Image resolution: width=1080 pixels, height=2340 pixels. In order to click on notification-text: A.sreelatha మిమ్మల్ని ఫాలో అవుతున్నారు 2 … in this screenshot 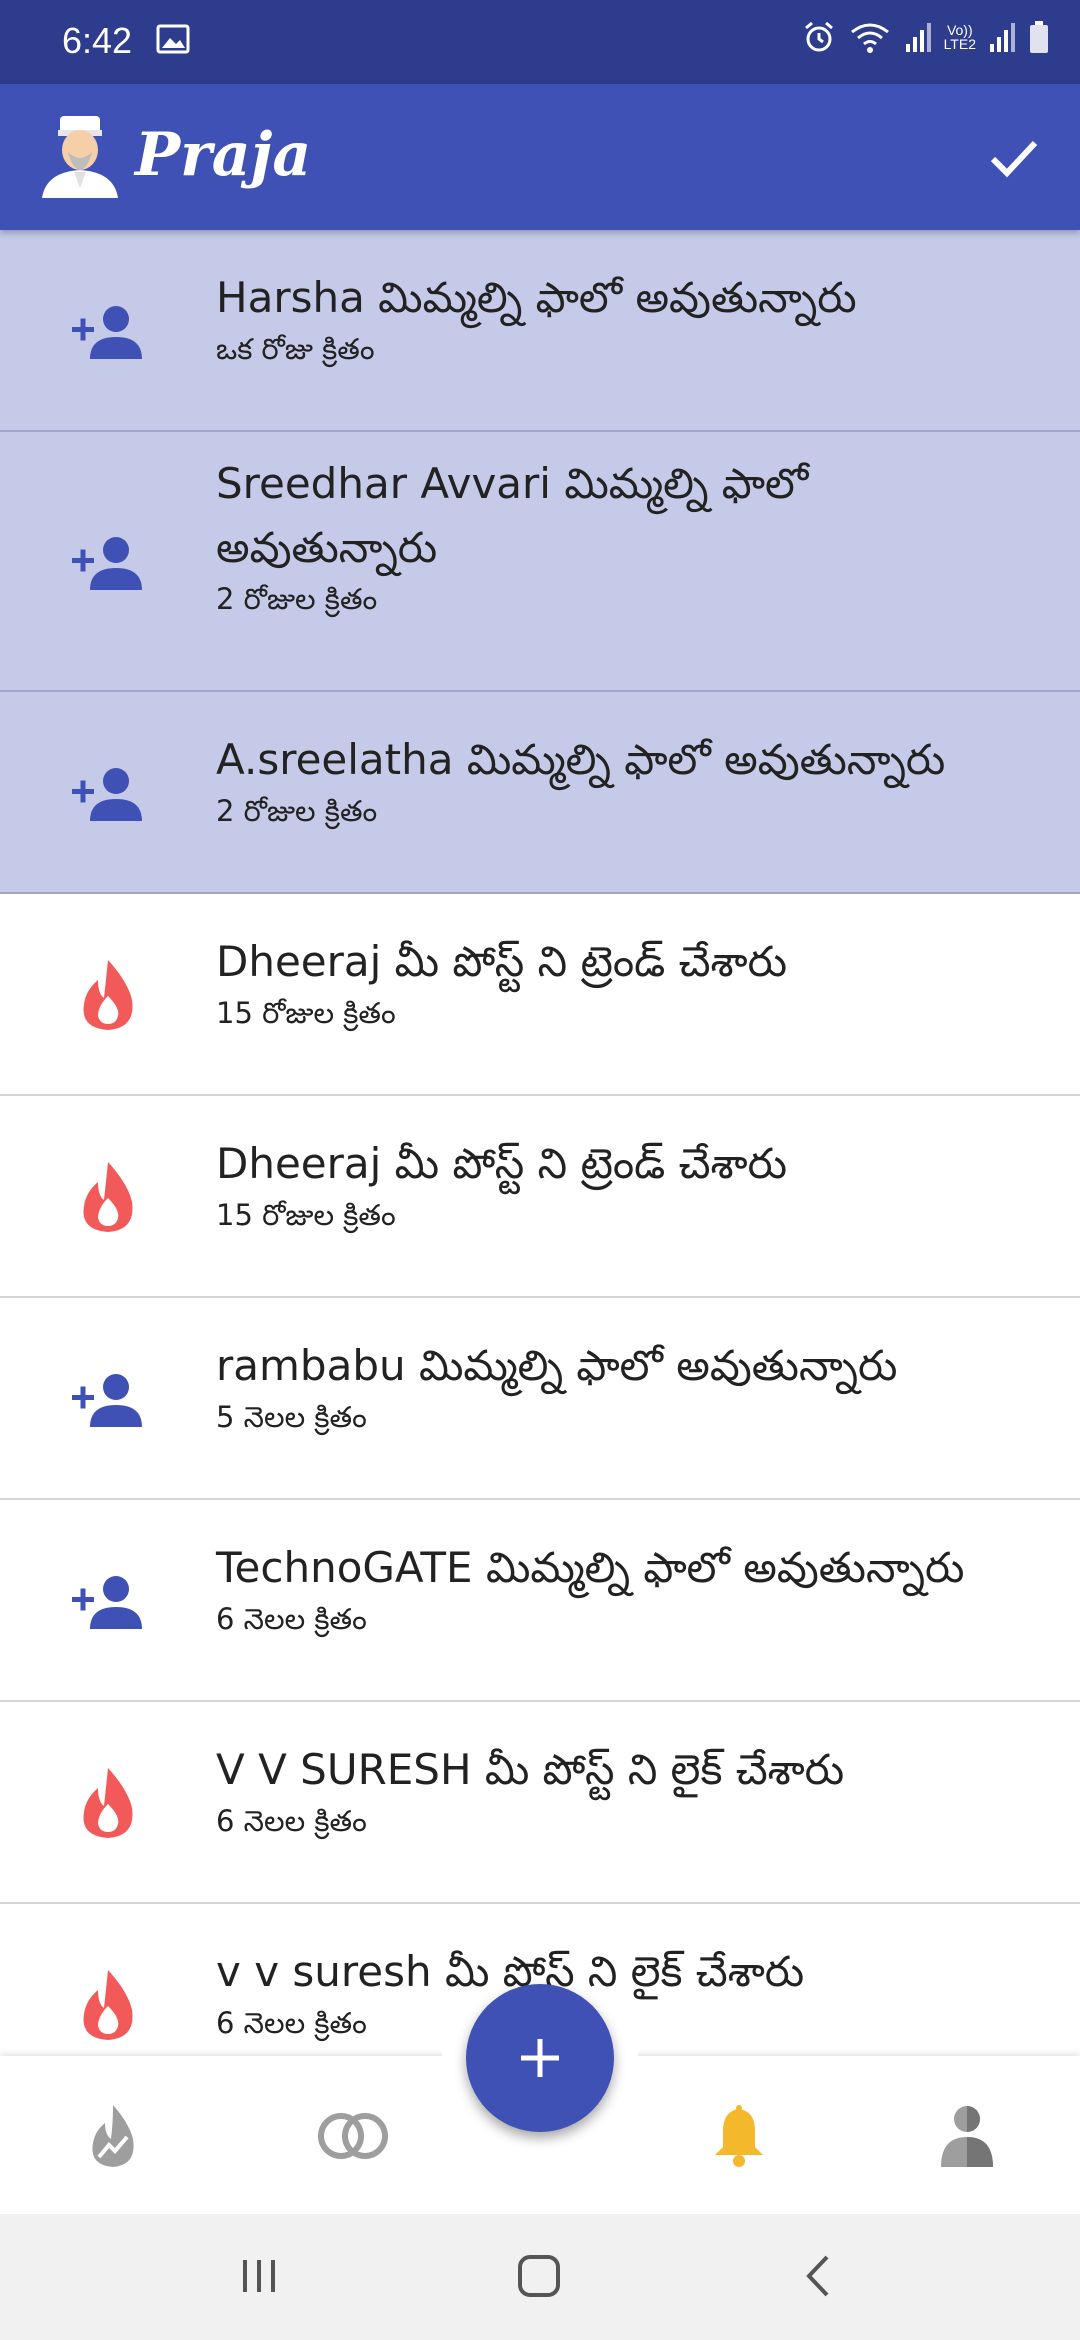, I will do `click(628, 779)`.